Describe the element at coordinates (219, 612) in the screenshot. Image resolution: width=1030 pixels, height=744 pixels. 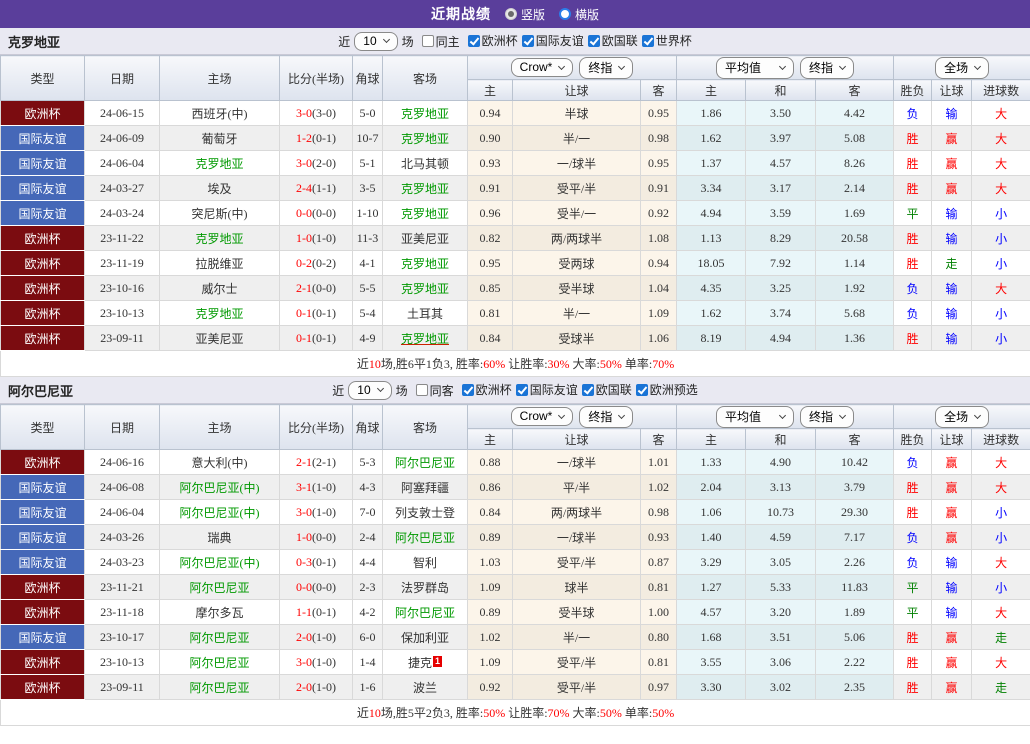
I see `home-team: 摩尔多瓦` at that location.